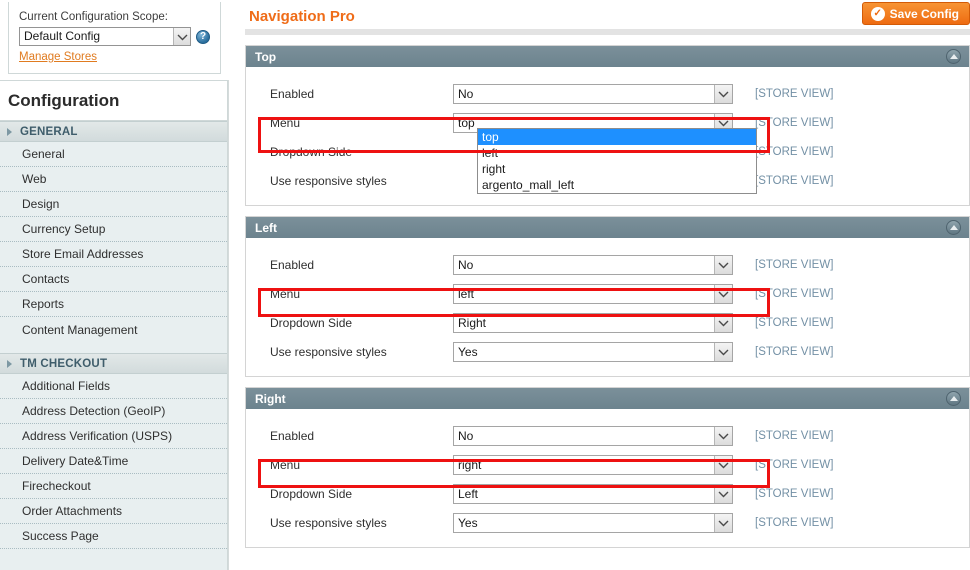 This screenshot has height=570, width=970. Describe the element at coordinates (924, 13) in the screenshot. I see `save-config-label: Save Config` at that location.